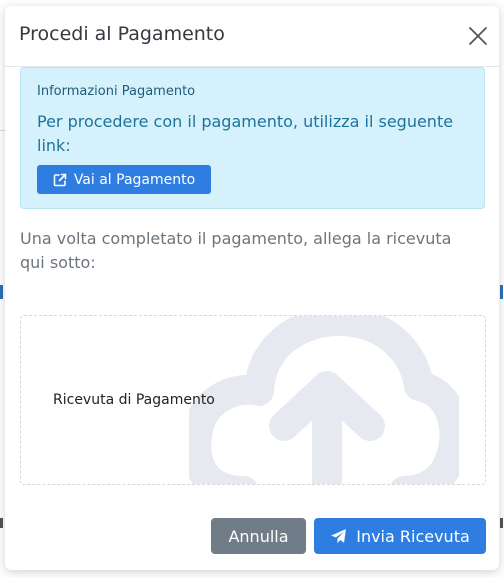  I want to click on cancel-label: Annulla, so click(258, 536).